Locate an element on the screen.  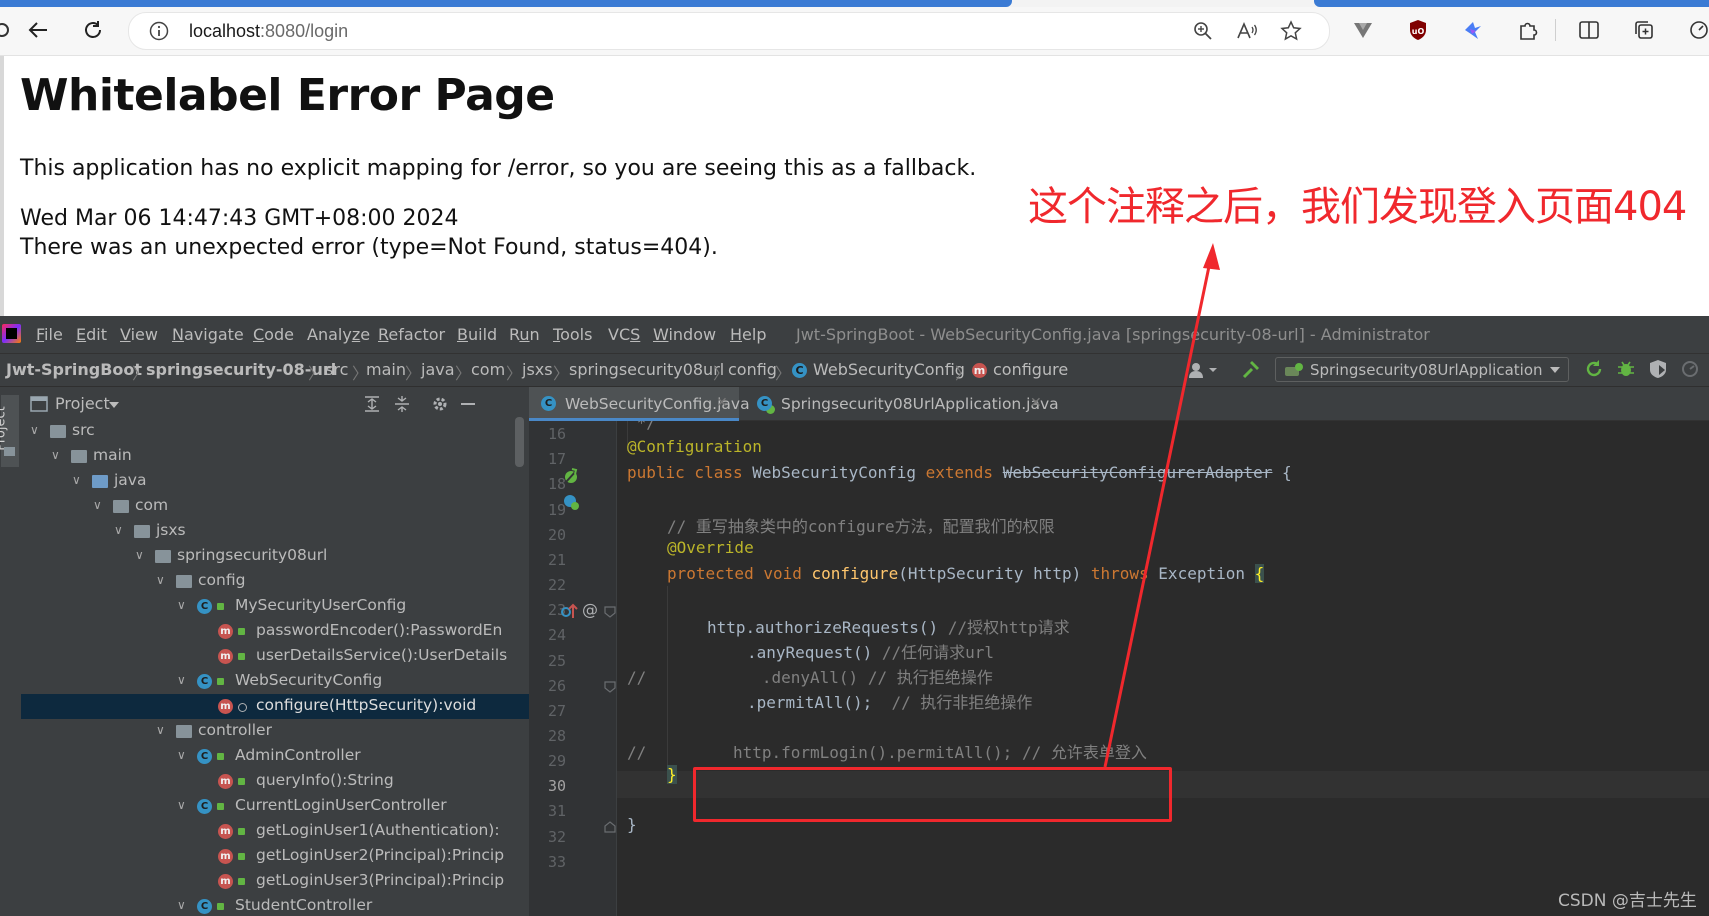
menu-code: Code is located at coordinates (273, 334).